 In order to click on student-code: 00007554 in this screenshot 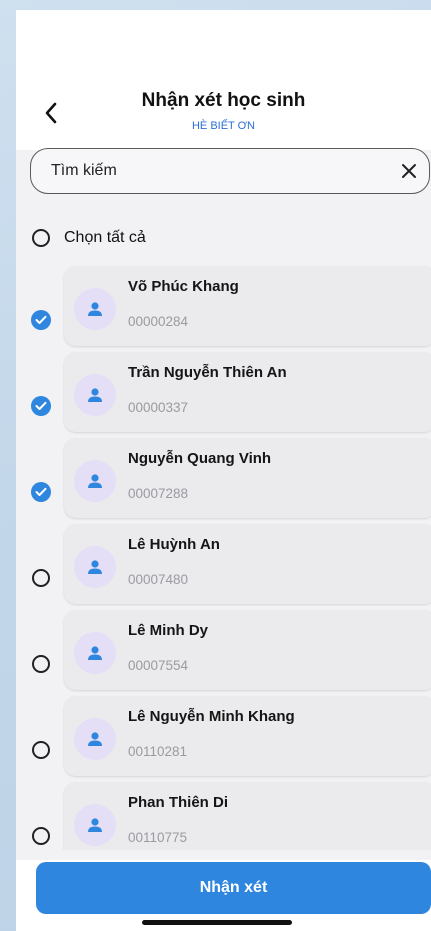, I will do `click(158, 665)`.